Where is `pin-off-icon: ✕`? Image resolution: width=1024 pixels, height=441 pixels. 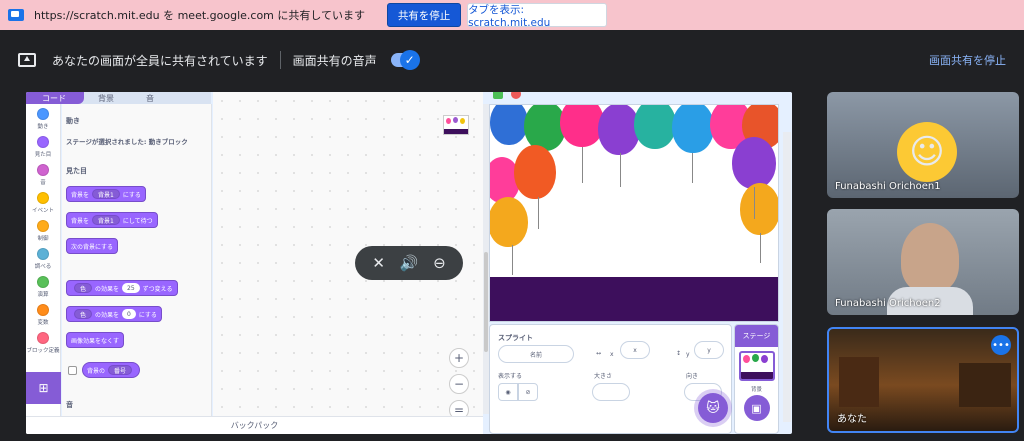 pin-off-icon: ✕ is located at coordinates (378, 263).